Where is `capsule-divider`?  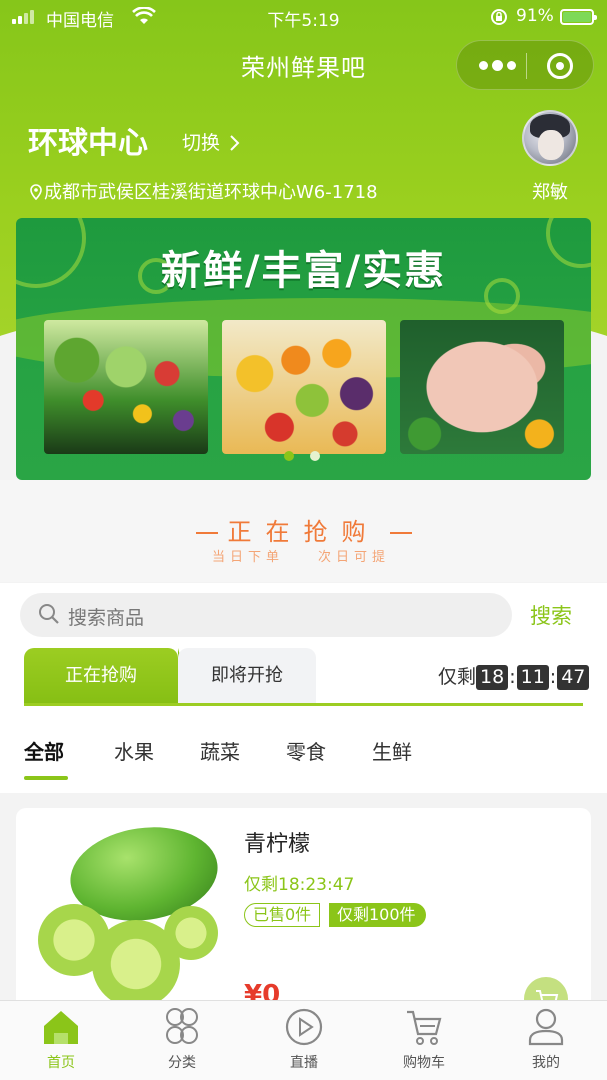 capsule-divider is located at coordinates (526, 66).